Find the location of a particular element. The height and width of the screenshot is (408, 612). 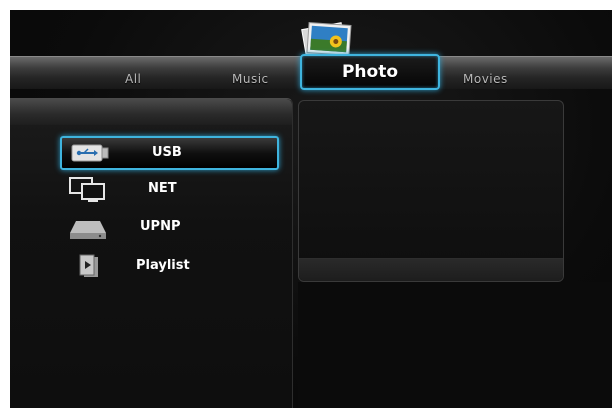

tab-music: Music is located at coordinates (250, 79).